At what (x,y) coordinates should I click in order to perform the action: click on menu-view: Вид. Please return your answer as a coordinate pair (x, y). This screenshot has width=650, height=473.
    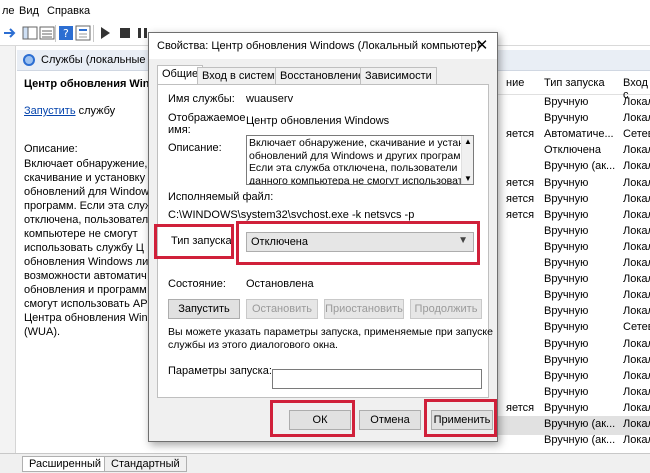
    Looking at the image, I should click on (29, 11).